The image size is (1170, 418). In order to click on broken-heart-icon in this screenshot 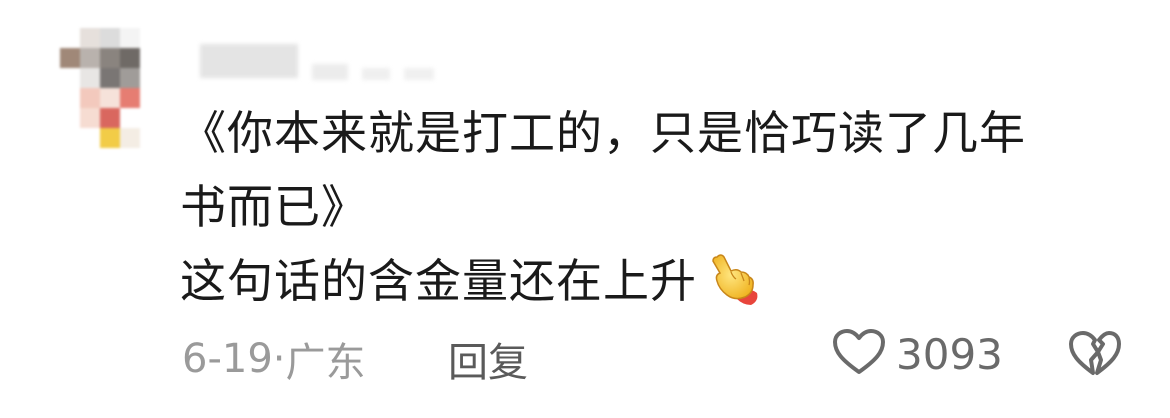, I will do `click(1095, 357)`.